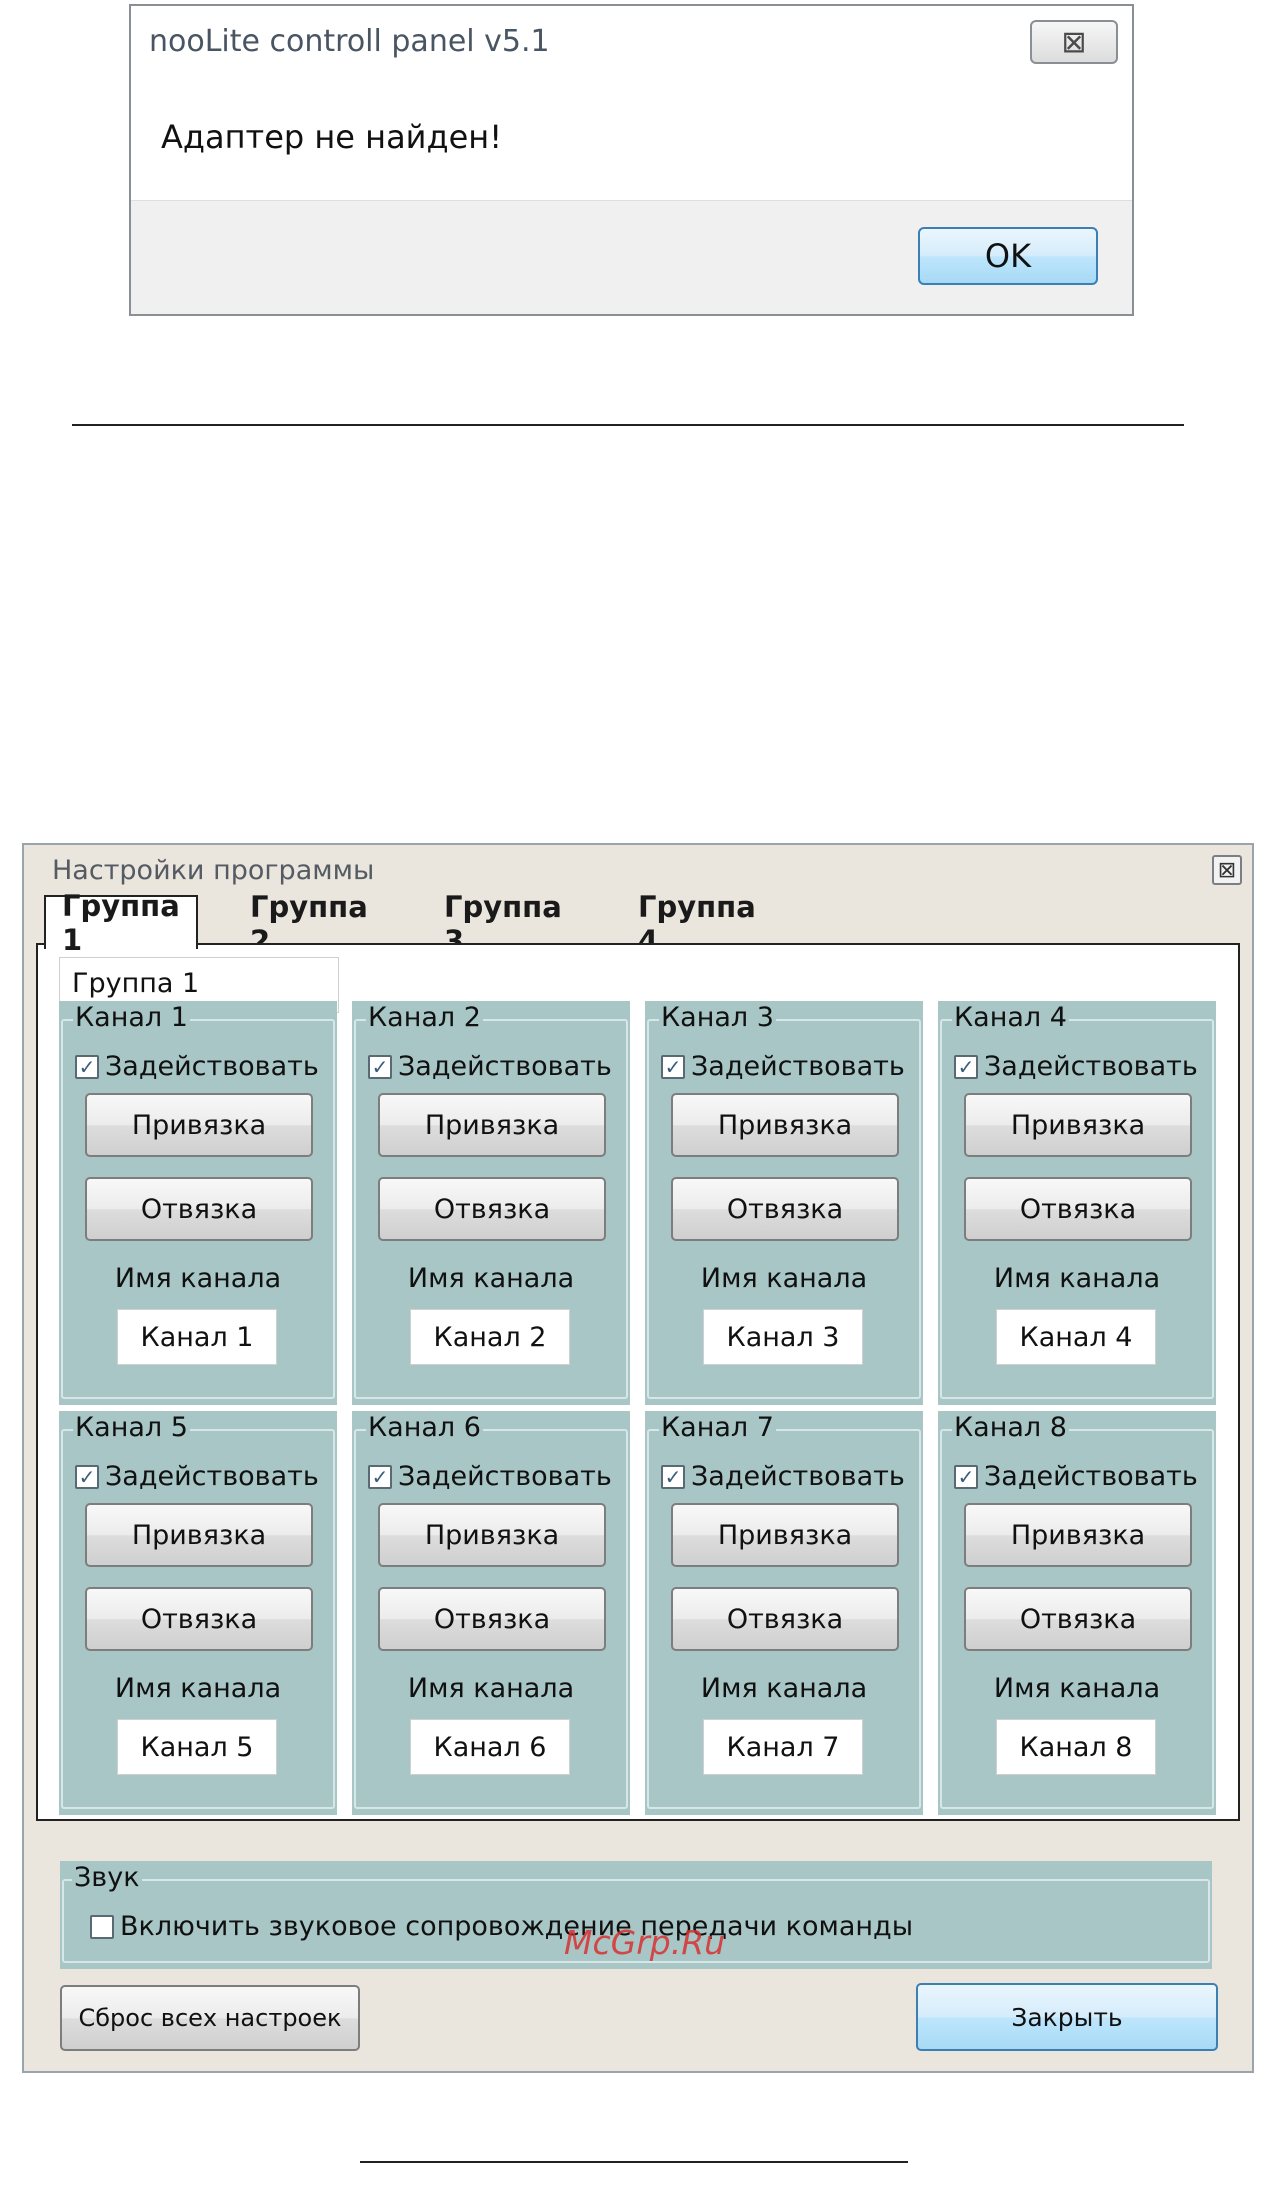  I want to click on message-box-title: nooLite controll panel v5.1, so click(349, 41).